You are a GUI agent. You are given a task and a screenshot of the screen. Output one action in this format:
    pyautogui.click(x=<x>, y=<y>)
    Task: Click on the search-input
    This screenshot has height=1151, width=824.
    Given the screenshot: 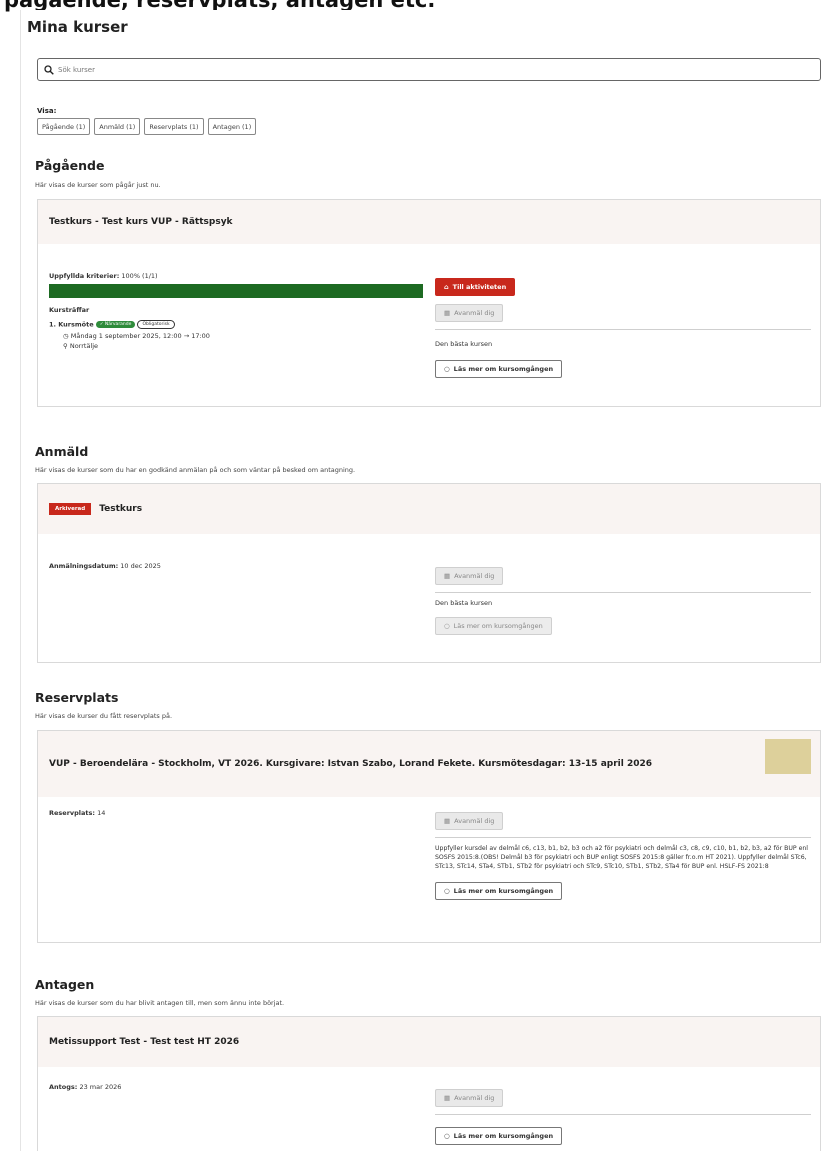 What is the action you would take?
    pyautogui.click(x=428, y=69)
    